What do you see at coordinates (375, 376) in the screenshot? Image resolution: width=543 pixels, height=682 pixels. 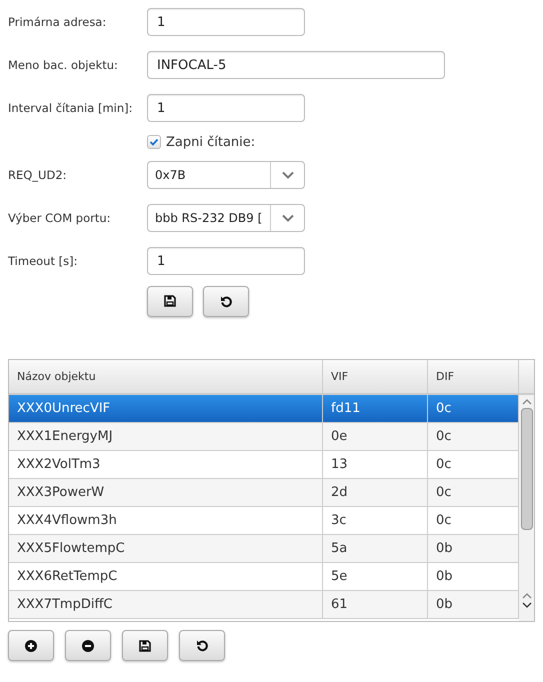 I see `column-header: VIF` at bounding box center [375, 376].